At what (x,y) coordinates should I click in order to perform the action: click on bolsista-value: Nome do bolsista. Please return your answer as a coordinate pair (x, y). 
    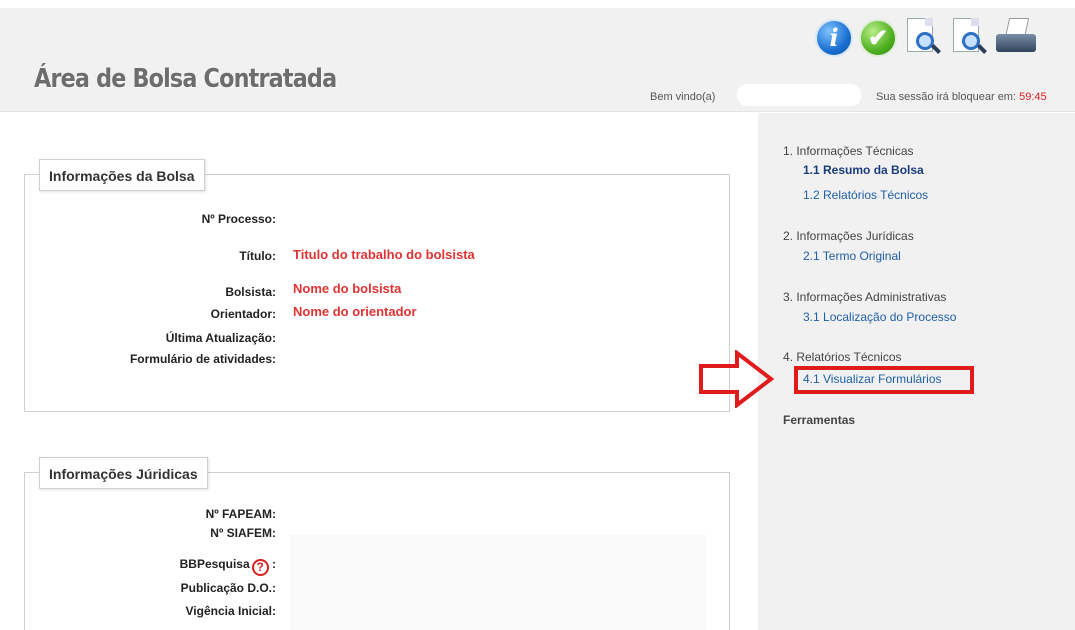
    Looking at the image, I should click on (347, 288).